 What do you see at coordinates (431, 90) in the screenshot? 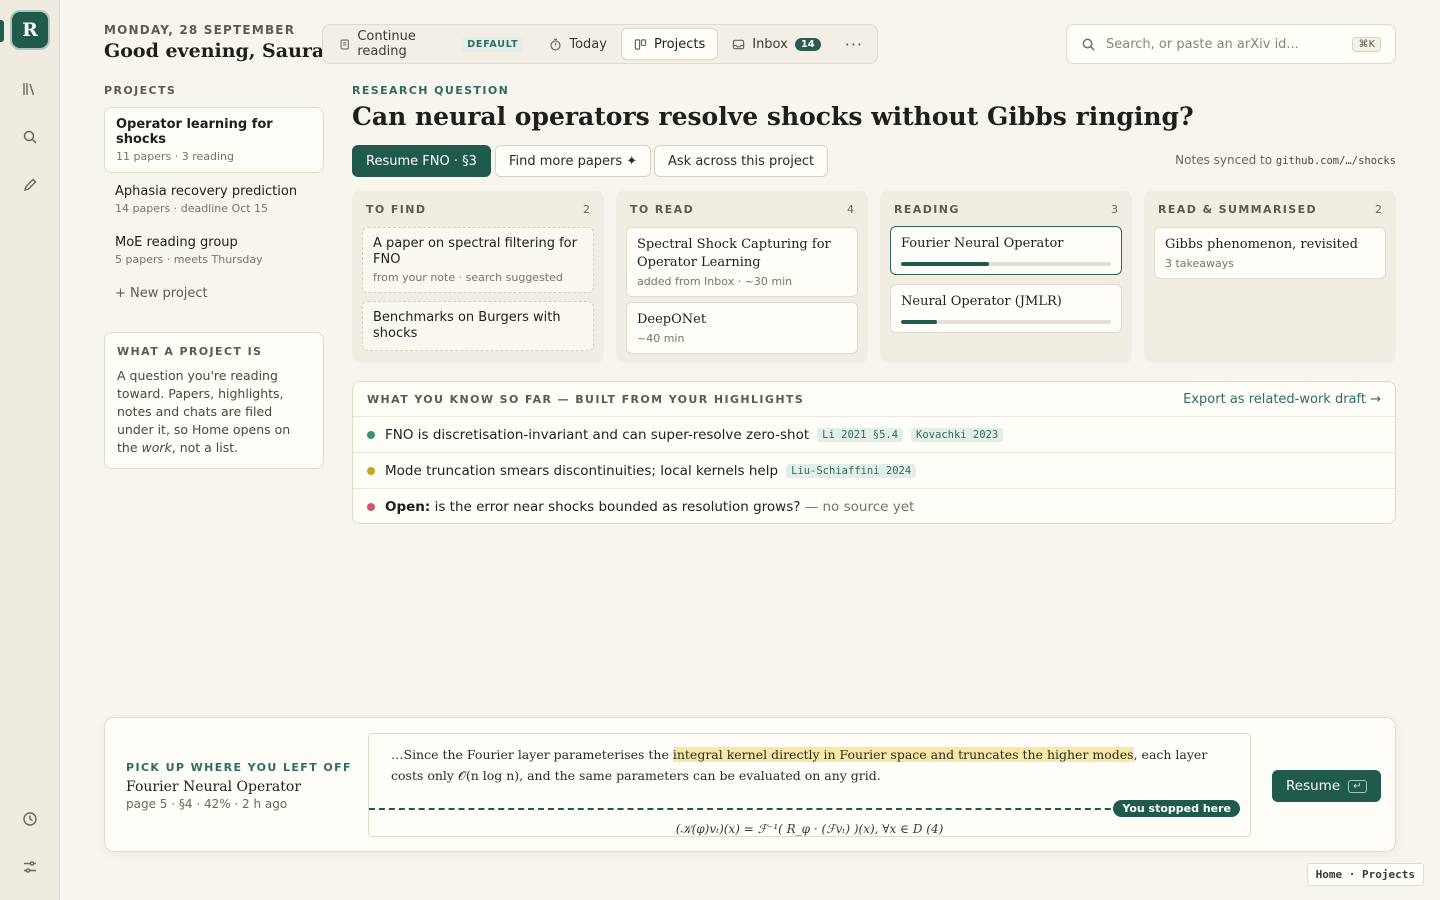
I see `research-question-label: RESEARCH QUESTION` at bounding box center [431, 90].